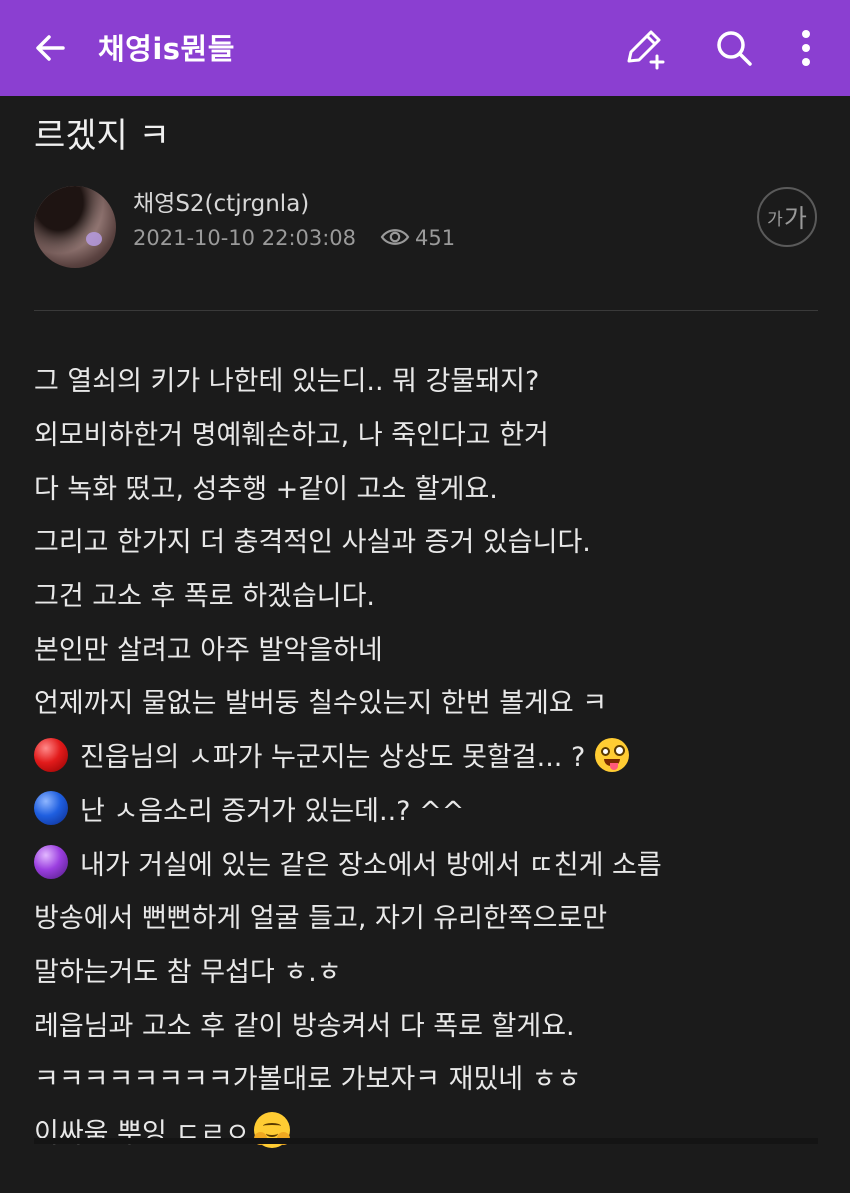 The image size is (850, 1193). What do you see at coordinates (208, 650) in the screenshot?
I see `body-line-text: 본인만 살려고 아주 발악을하네` at bounding box center [208, 650].